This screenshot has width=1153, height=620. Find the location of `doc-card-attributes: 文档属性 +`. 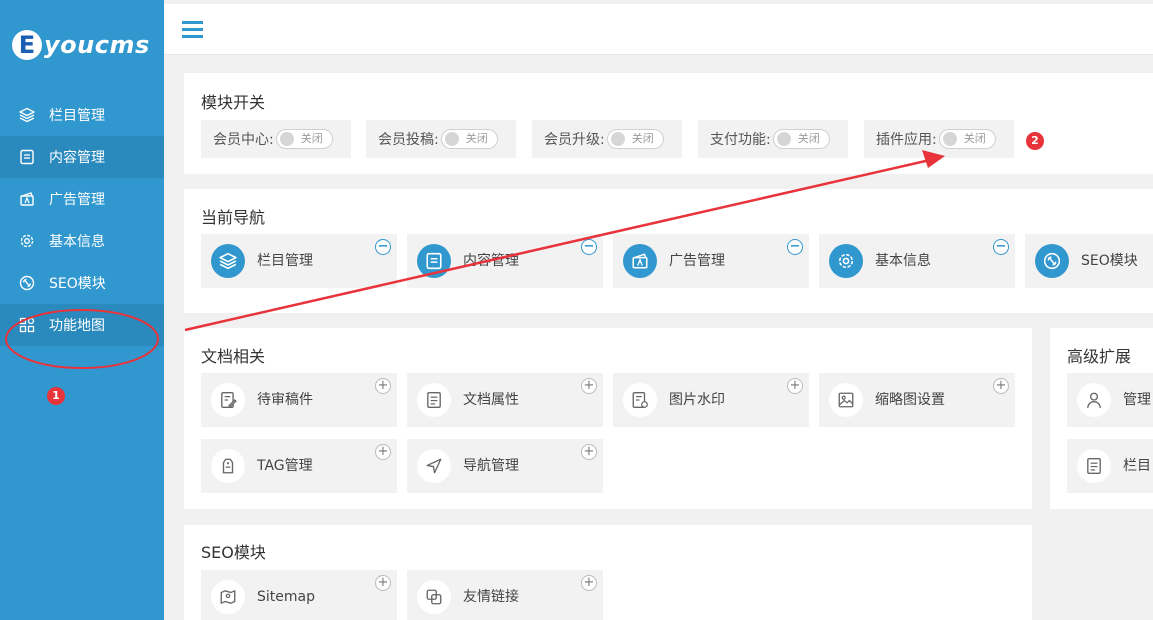

doc-card-attributes: 文档属性 + is located at coordinates (505, 400).